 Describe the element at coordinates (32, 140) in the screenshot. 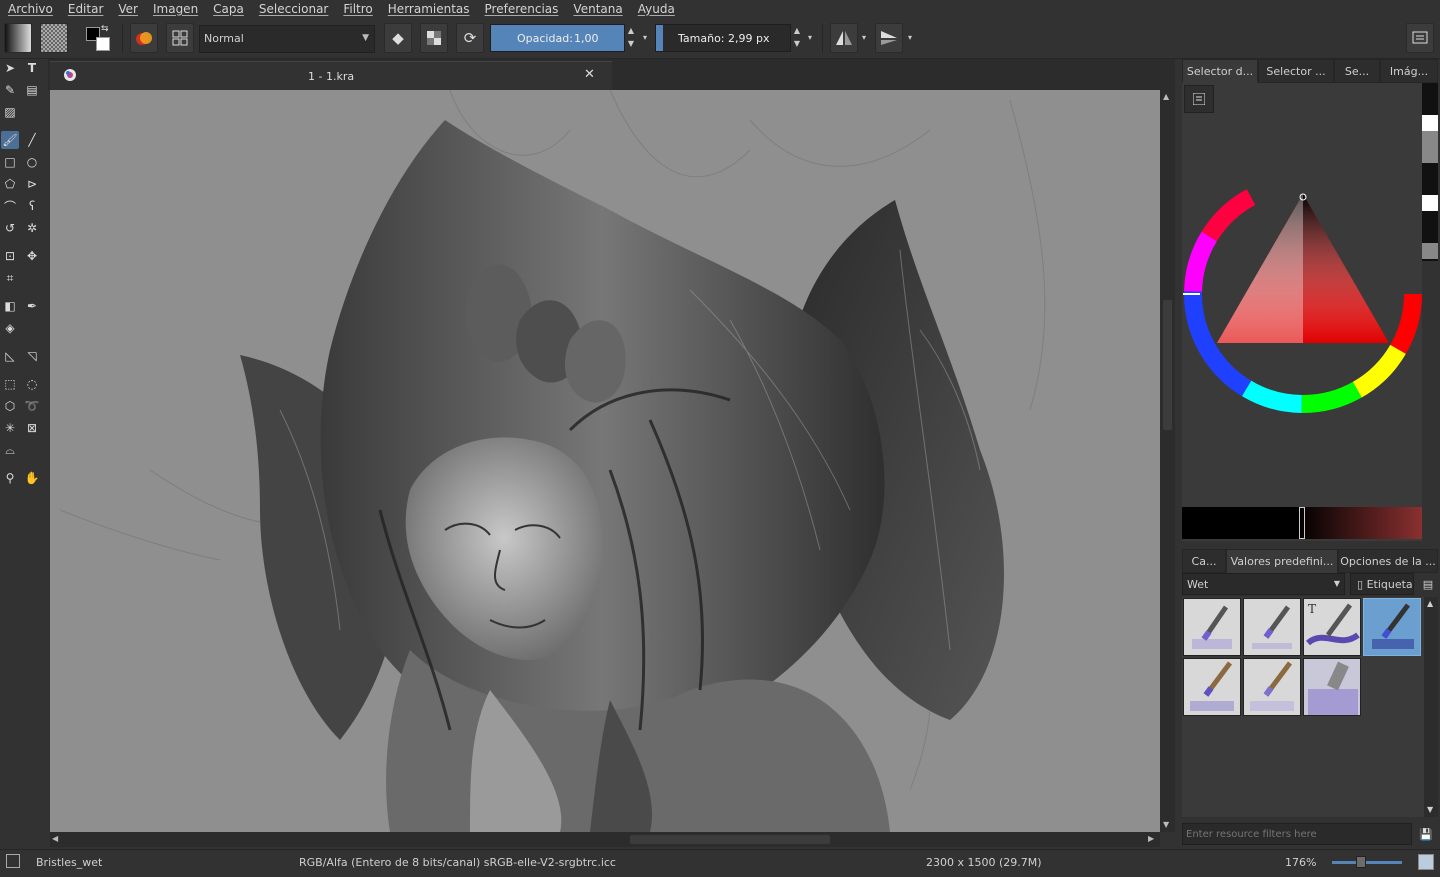

I see `line-tool-icon: ╱` at that location.